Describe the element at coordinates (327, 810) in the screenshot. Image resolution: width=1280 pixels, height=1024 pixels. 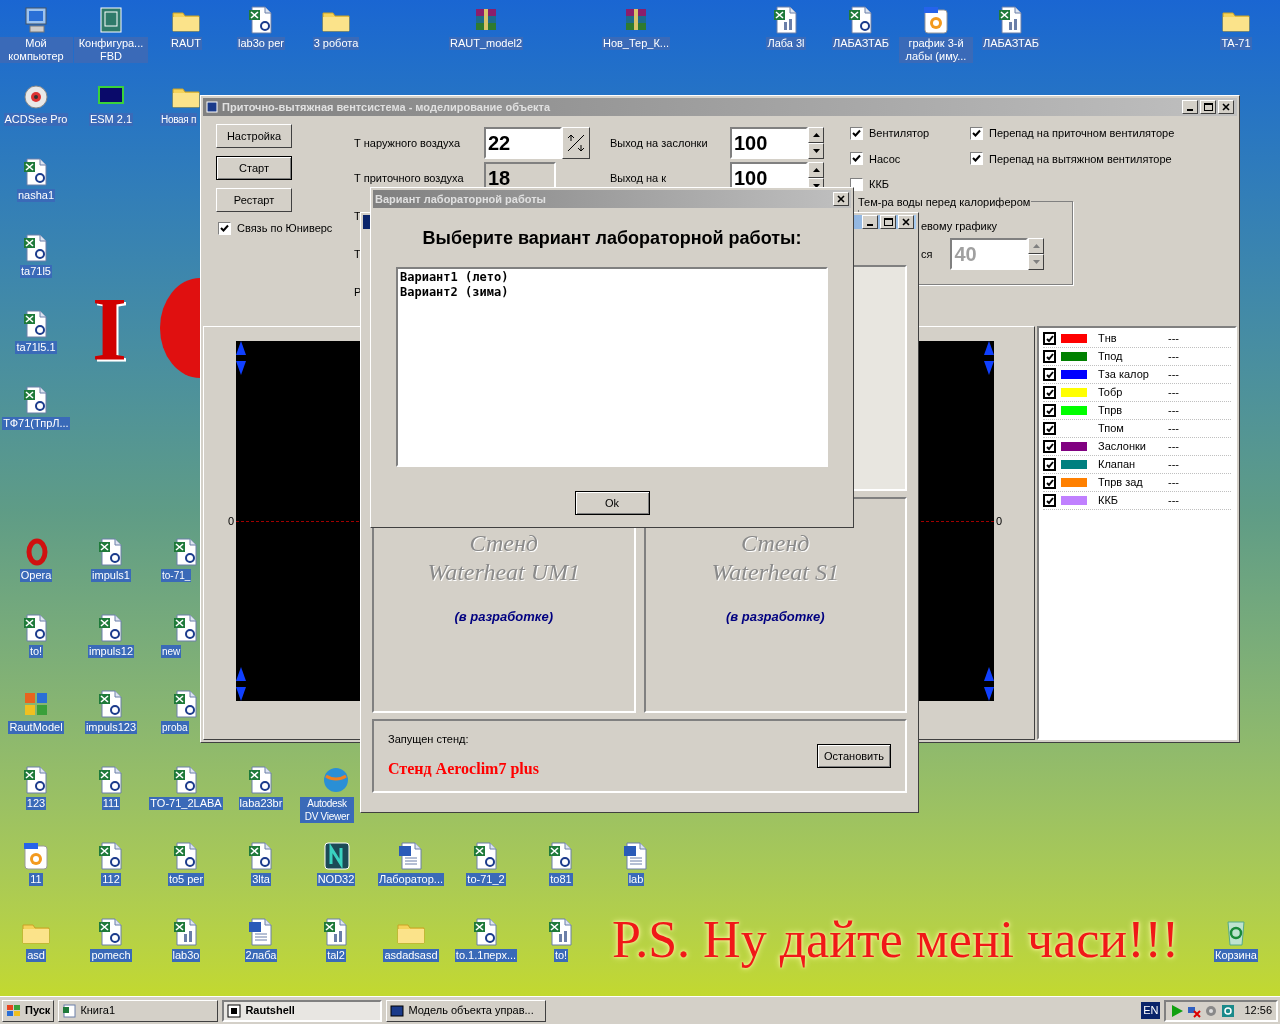
I see `icon-label: Autodesk DV Viewer` at that location.